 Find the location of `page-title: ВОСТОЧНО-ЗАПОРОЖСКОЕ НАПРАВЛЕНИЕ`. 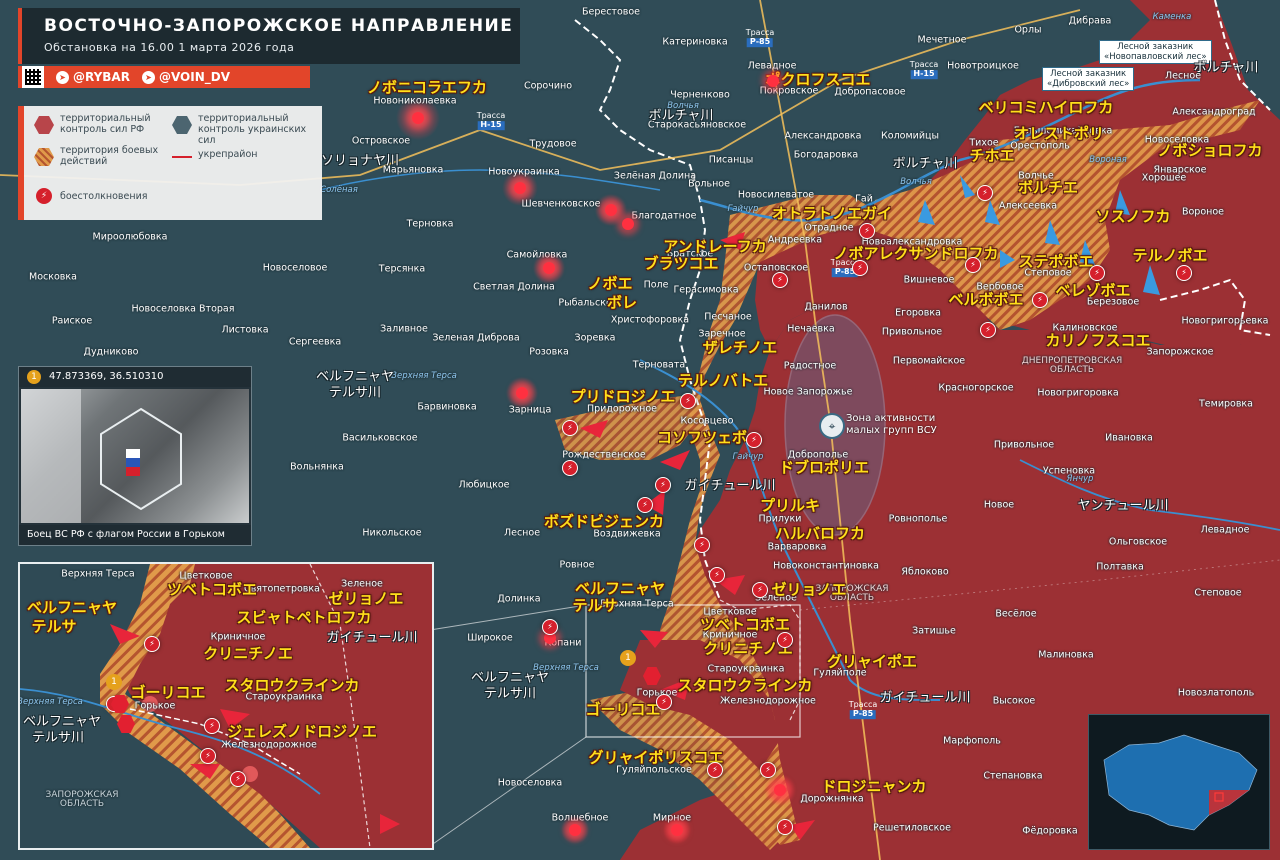

page-title: ВОСТОЧНО-ЗАПОРОЖСКОЕ НАПРАВЛЕНИЕ is located at coordinates (279, 26).